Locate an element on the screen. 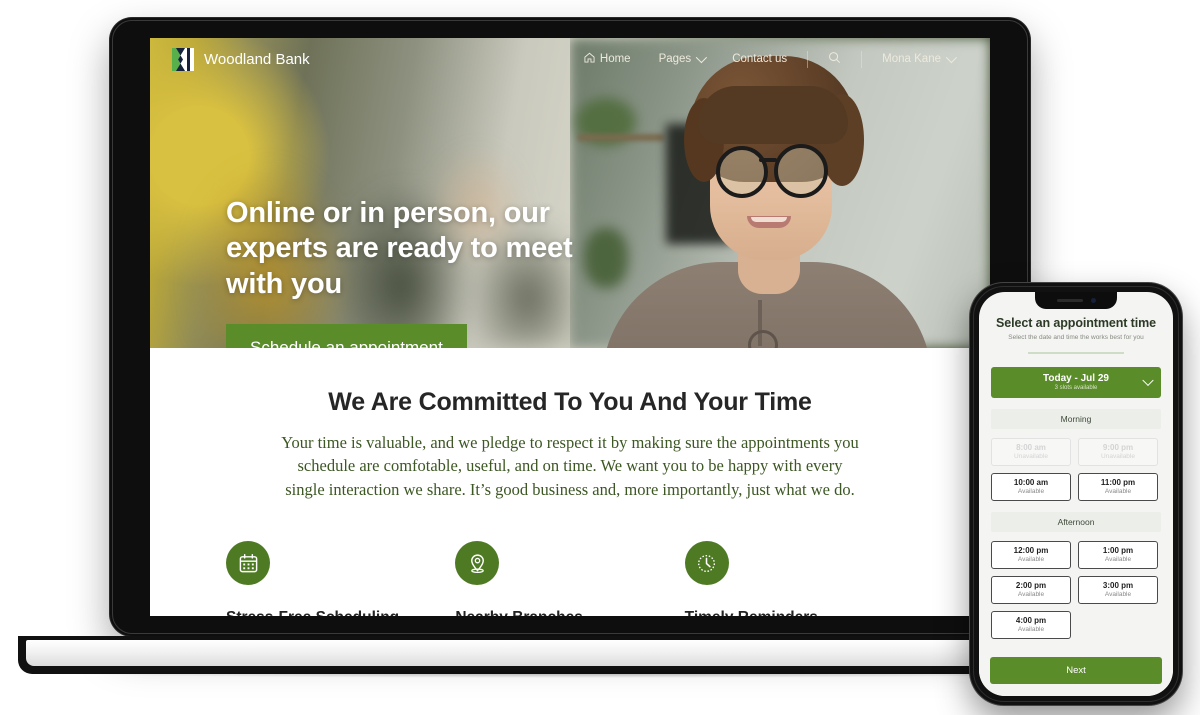 This screenshot has width=1200, height=715. committed-title: We Are Committed To You And Your Time is located at coordinates (570, 402).